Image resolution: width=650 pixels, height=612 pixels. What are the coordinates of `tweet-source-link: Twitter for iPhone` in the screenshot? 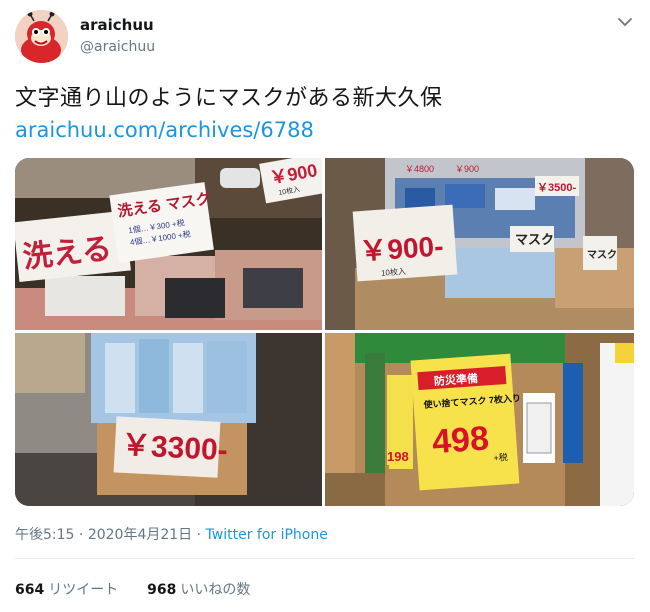 It's located at (267, 535).